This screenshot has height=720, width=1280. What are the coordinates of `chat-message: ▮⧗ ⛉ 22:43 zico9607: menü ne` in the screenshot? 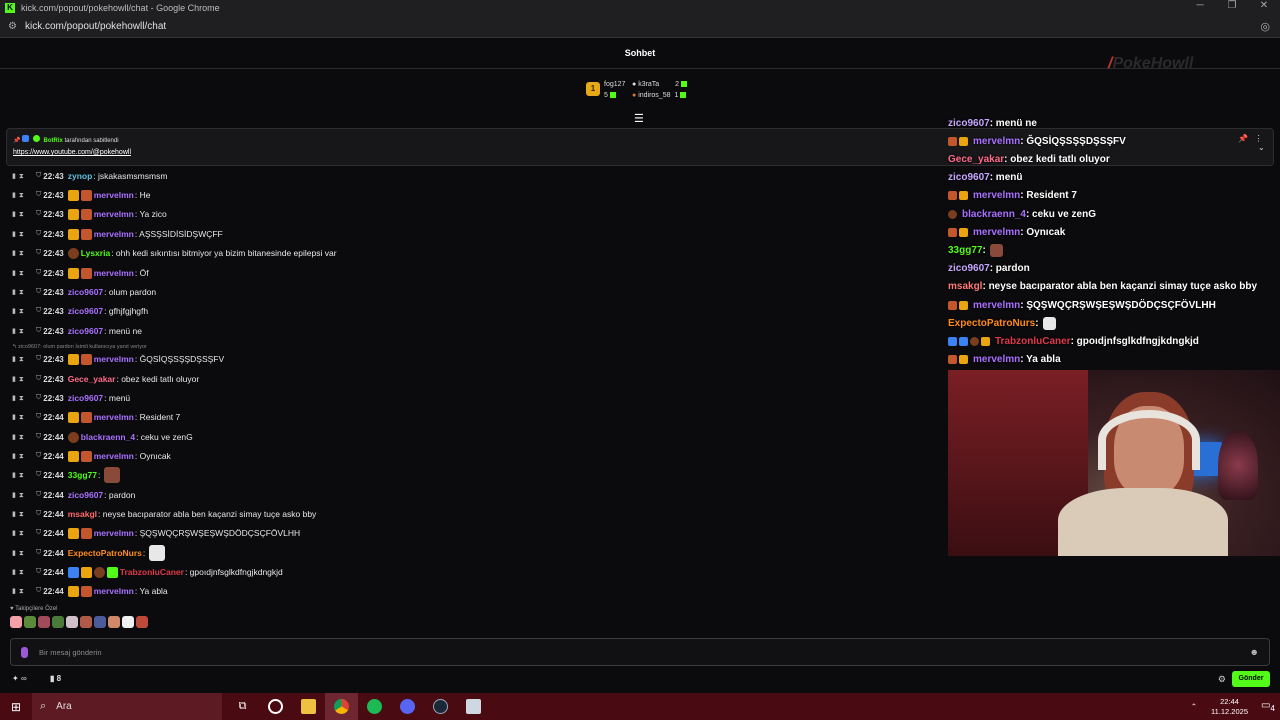 It's located at (77, 331).